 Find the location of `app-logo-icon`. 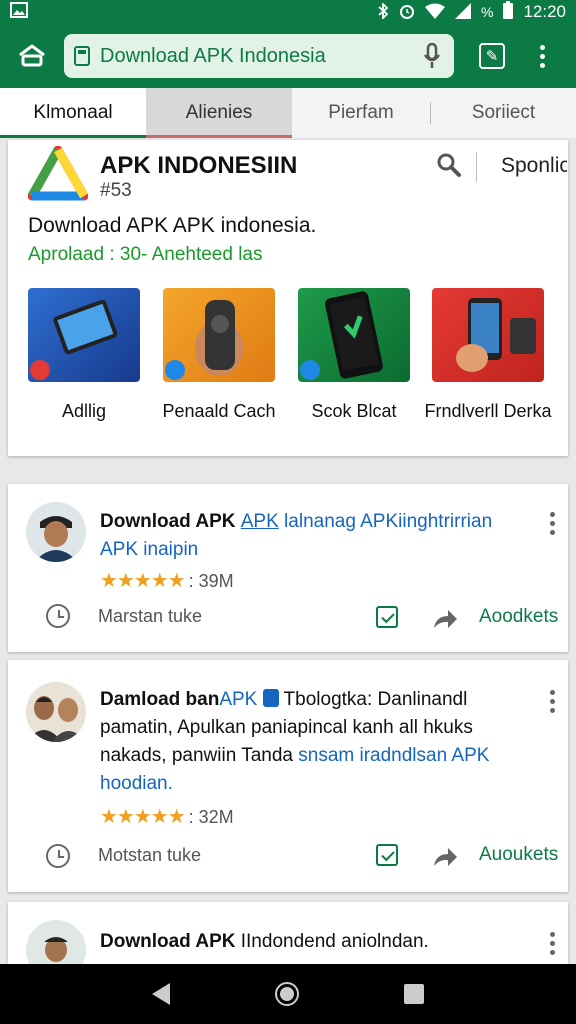

app-logo-icon is located at coordinates (58, 173).